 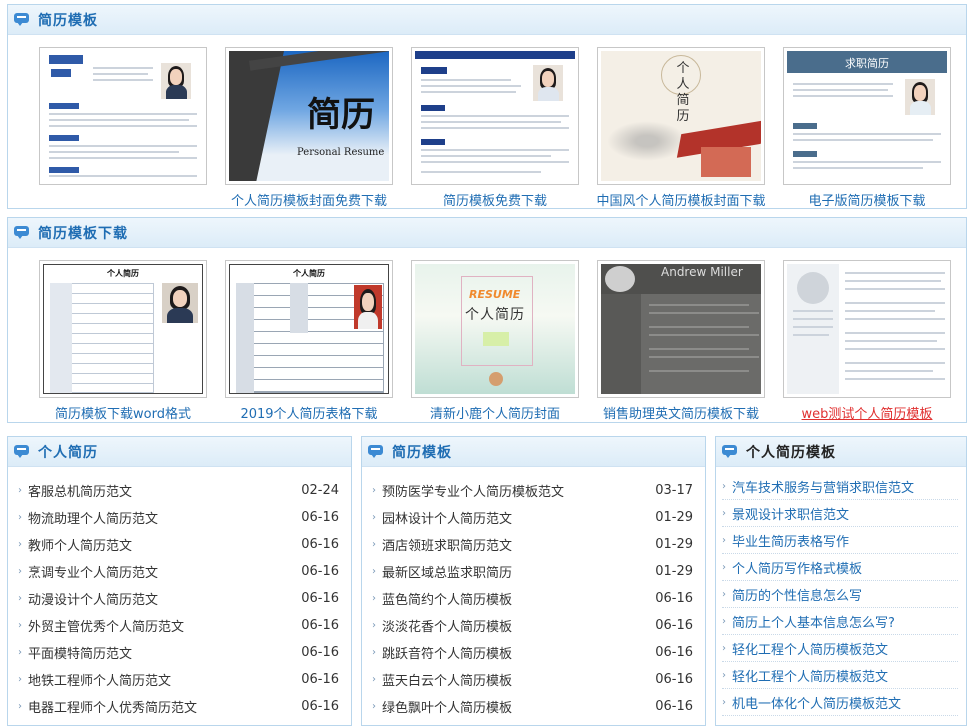 I want to click on template-caption: 个人简历模板封面免费下载, so click(x=309, y=199).